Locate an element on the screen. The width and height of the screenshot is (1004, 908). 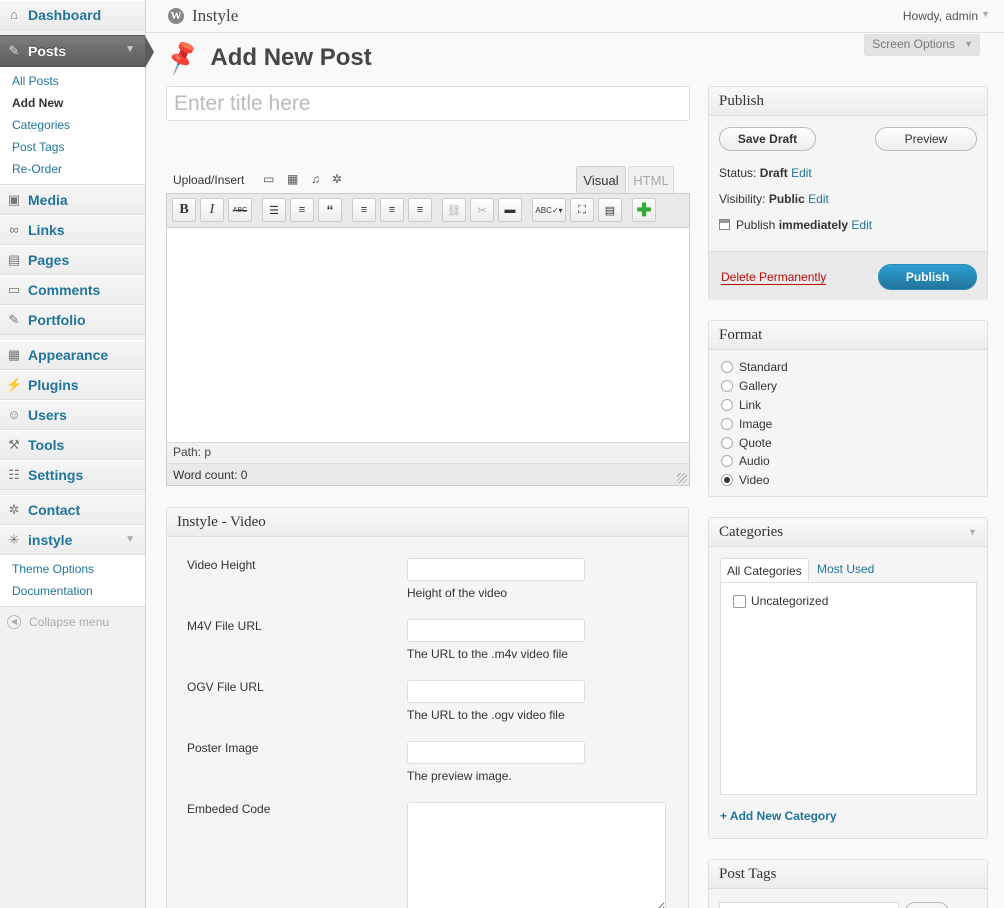
delete-permanently-link: Delete Permanently is located at coordinates (774, 277).